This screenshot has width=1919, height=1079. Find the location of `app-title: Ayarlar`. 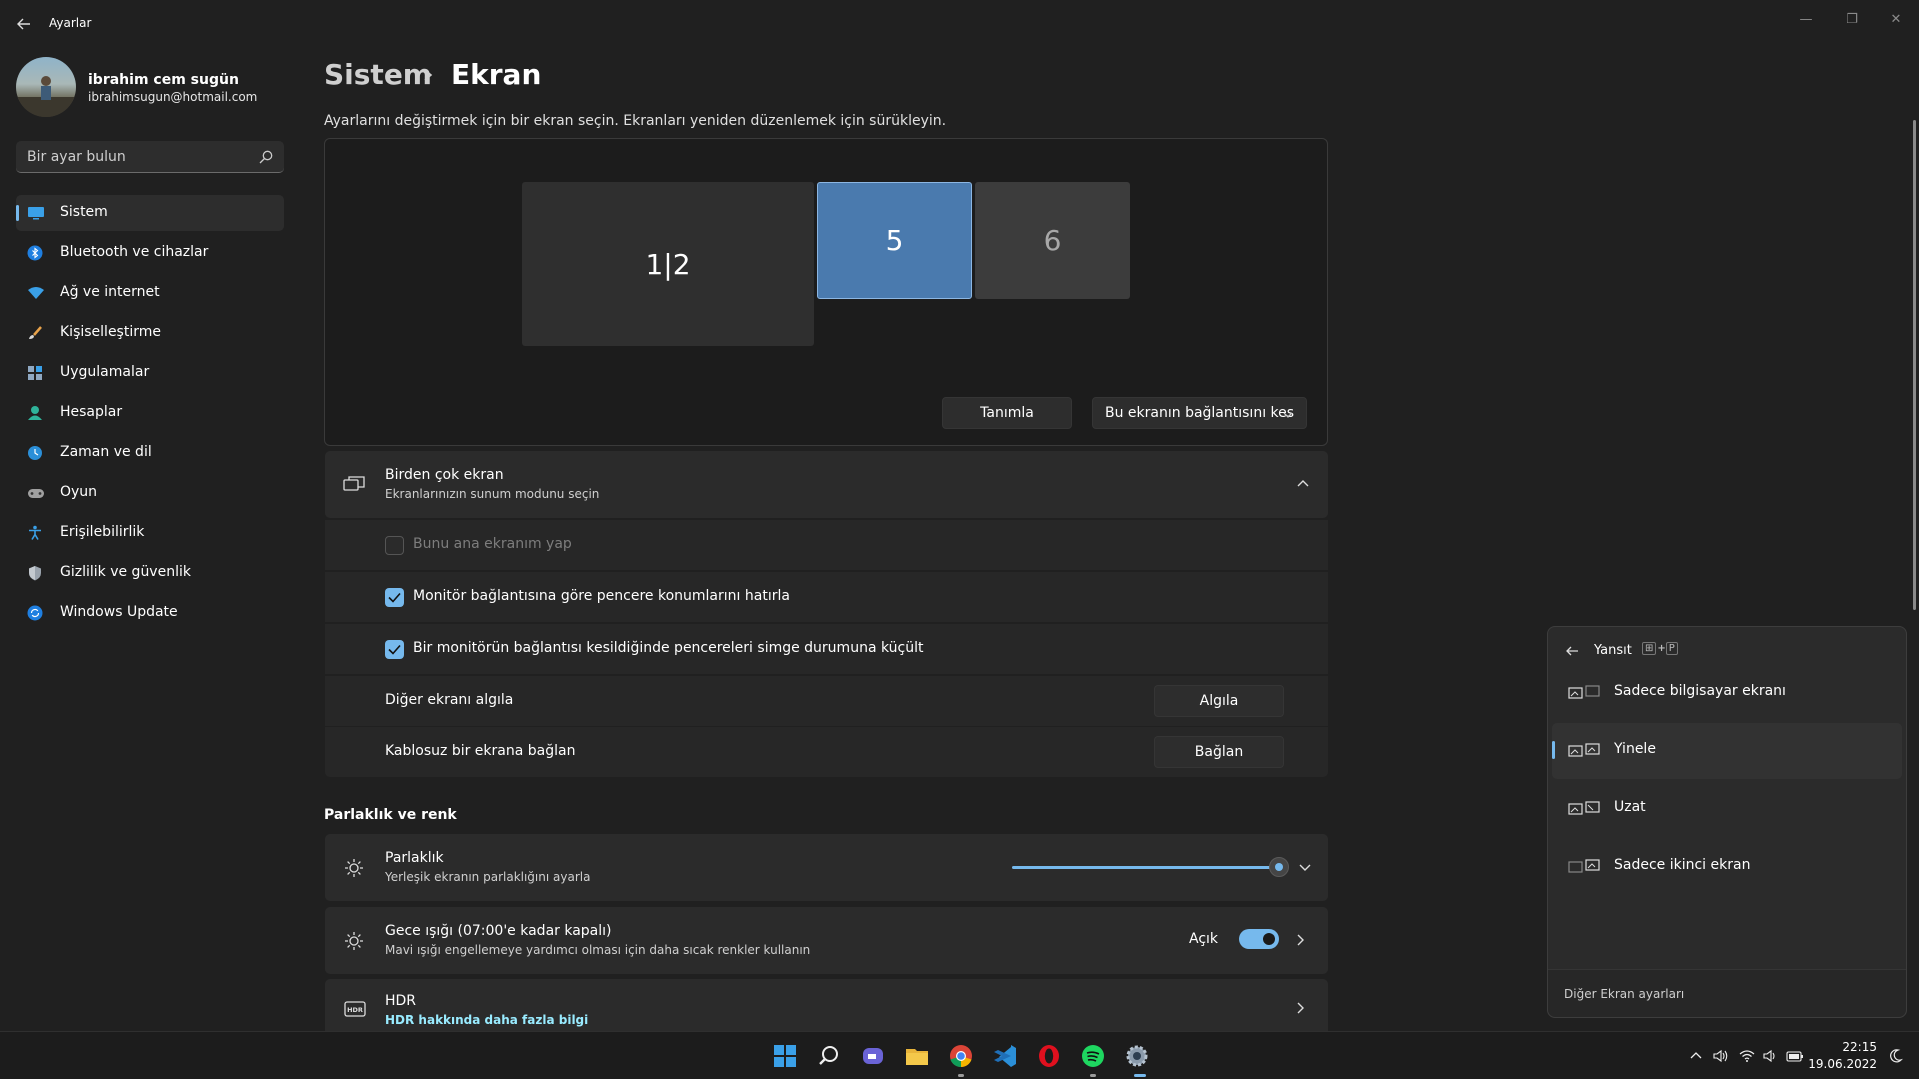

app-title: Ayarlar is located at coordinates (70, 23).